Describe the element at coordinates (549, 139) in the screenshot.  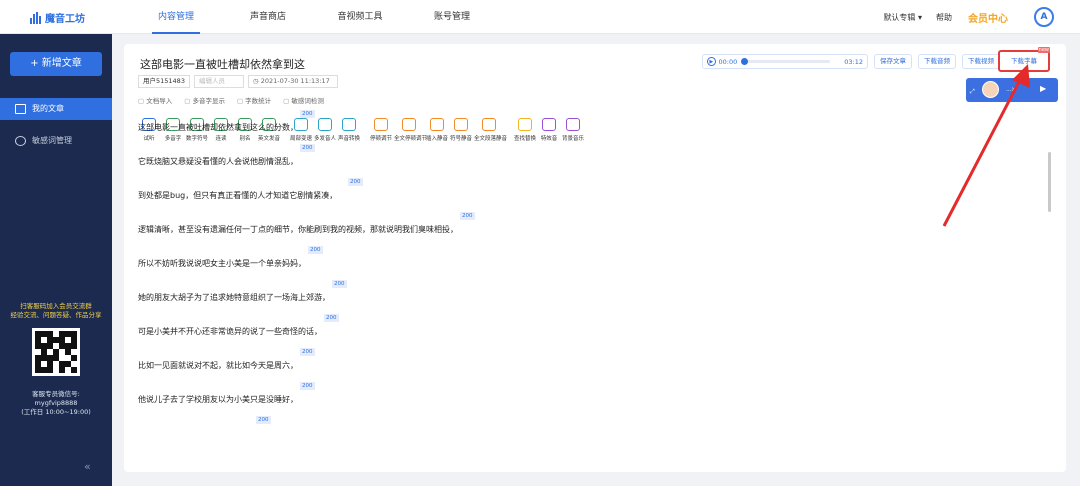
I see `tool-label: 特效音` at that location.